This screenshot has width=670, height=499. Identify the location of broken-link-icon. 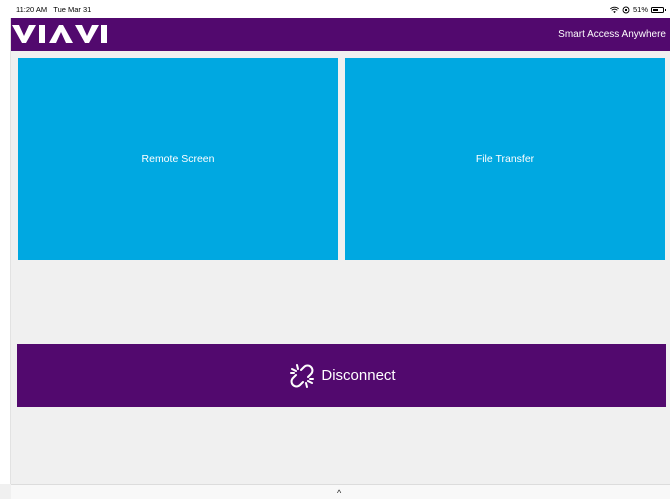
(302, 375).